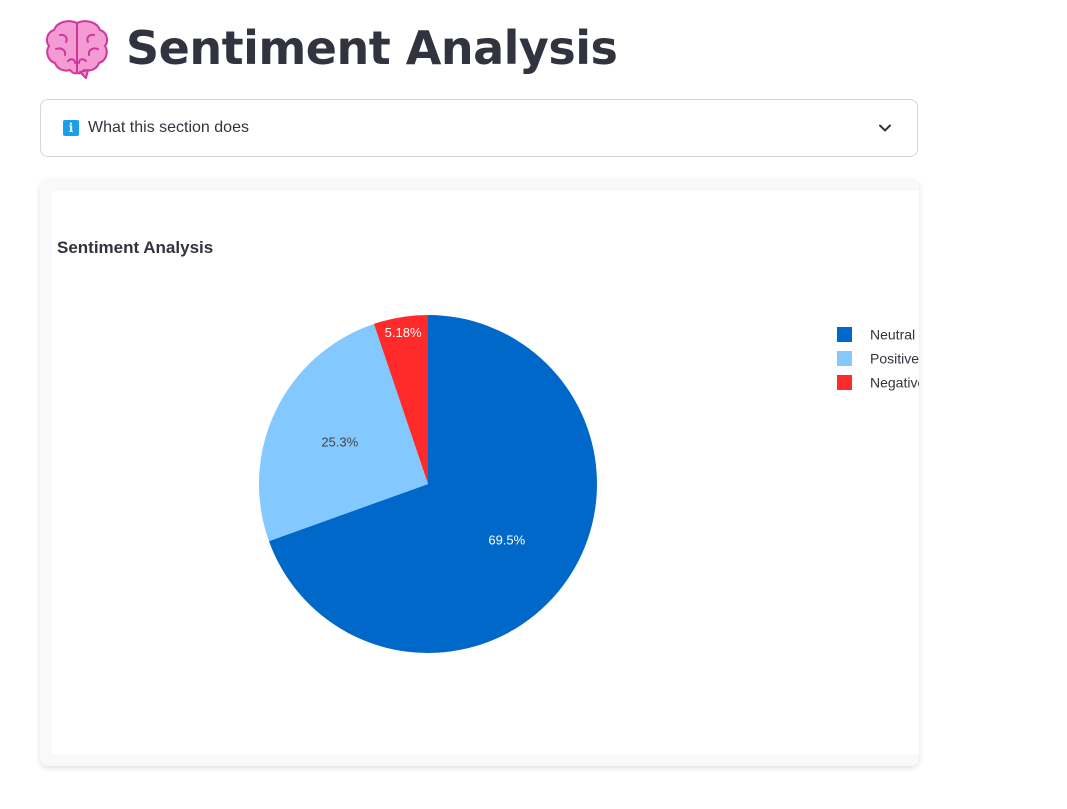 This screenshot has height=809, width=1067. I want to click on info-icon: i, so click(71, 128).